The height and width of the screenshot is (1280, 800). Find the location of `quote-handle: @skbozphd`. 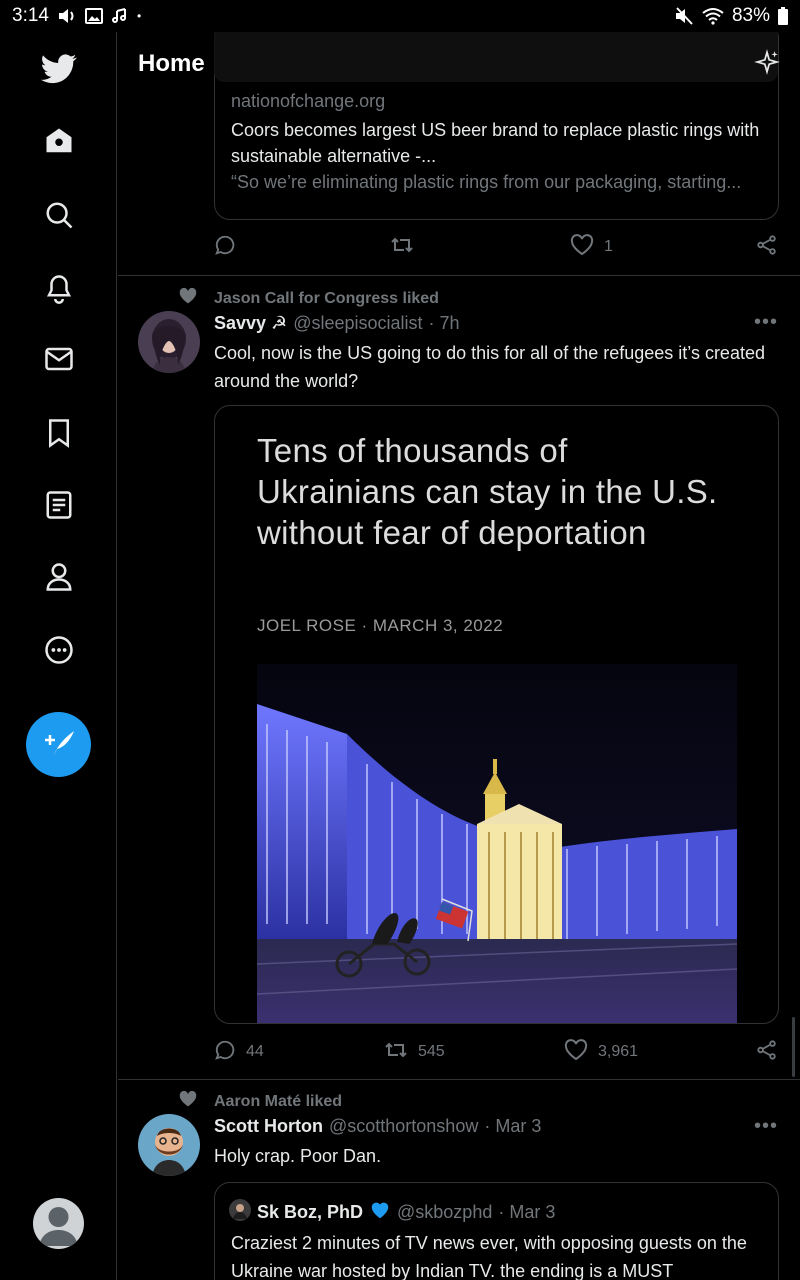

quote-handle: @skbozphd is located at coordinates (444, 1212).